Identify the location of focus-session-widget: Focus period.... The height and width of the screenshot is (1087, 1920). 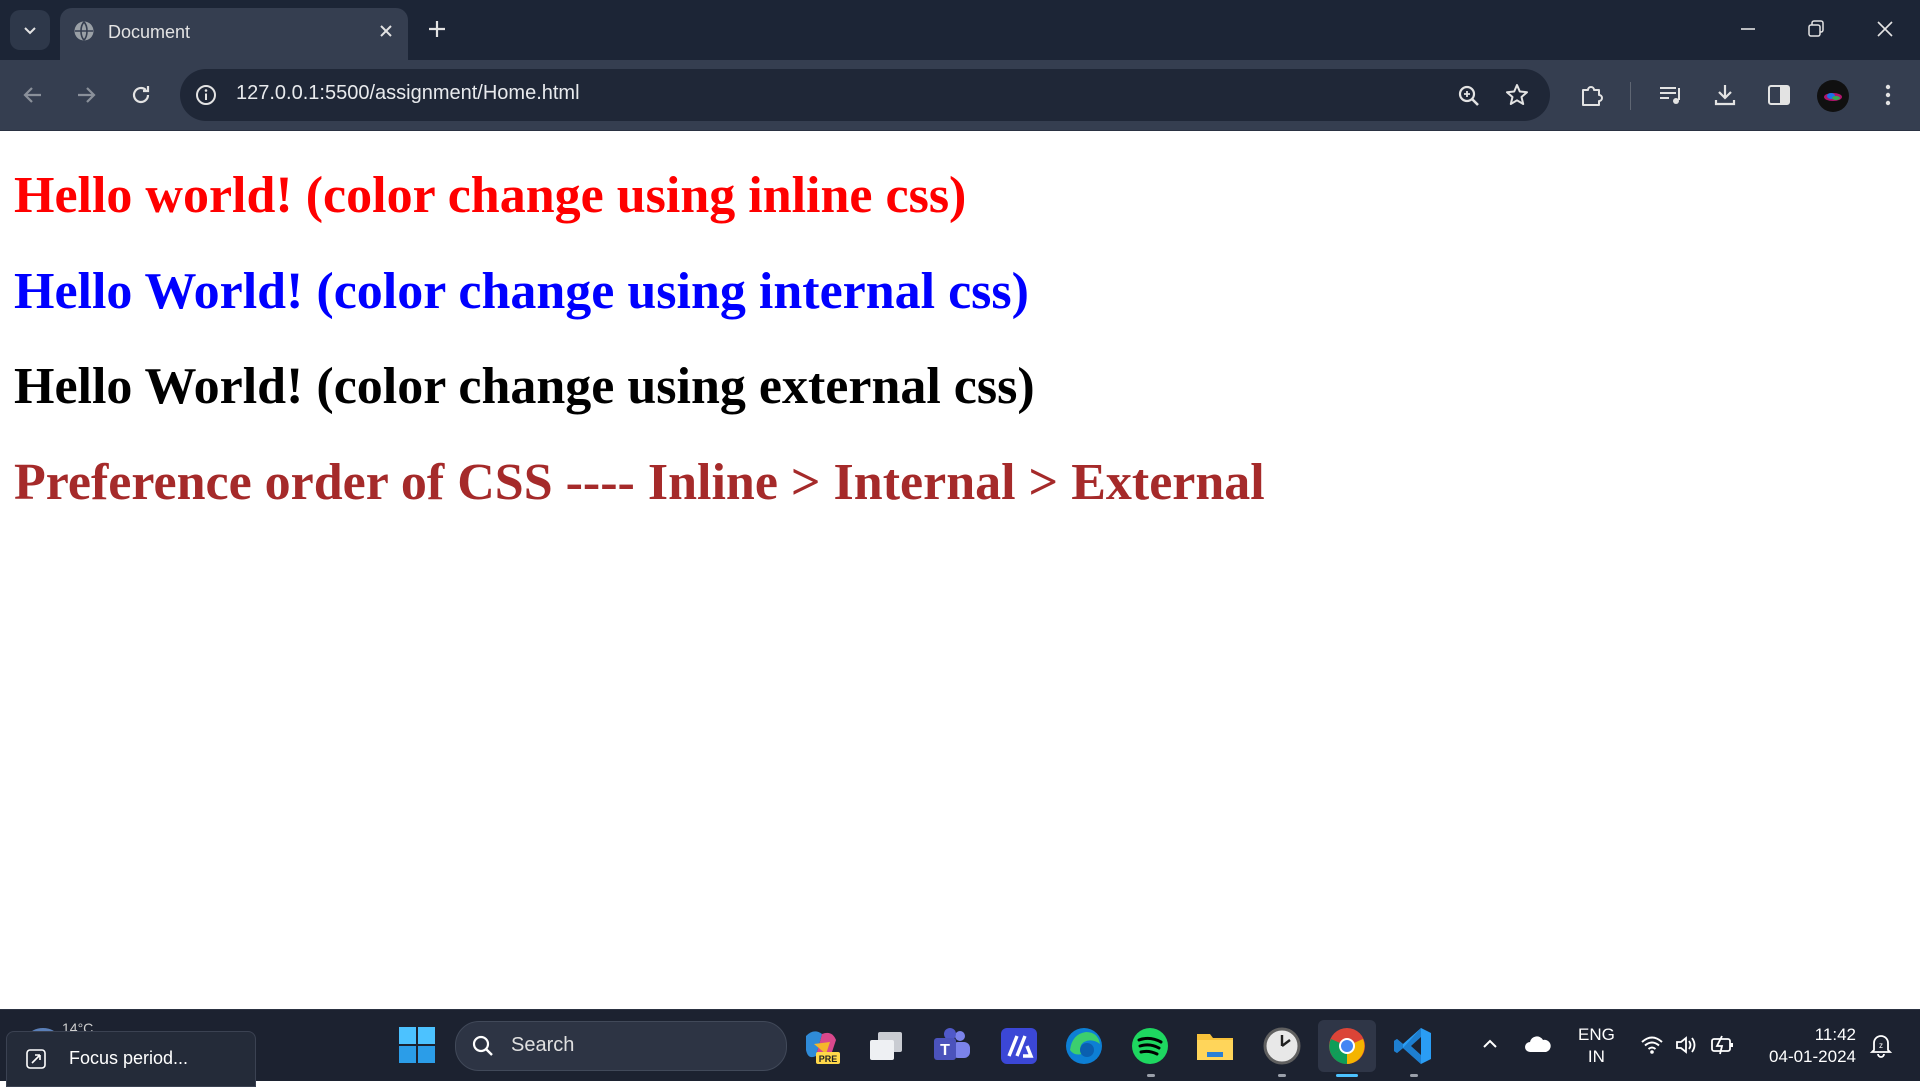
(131, 1059).